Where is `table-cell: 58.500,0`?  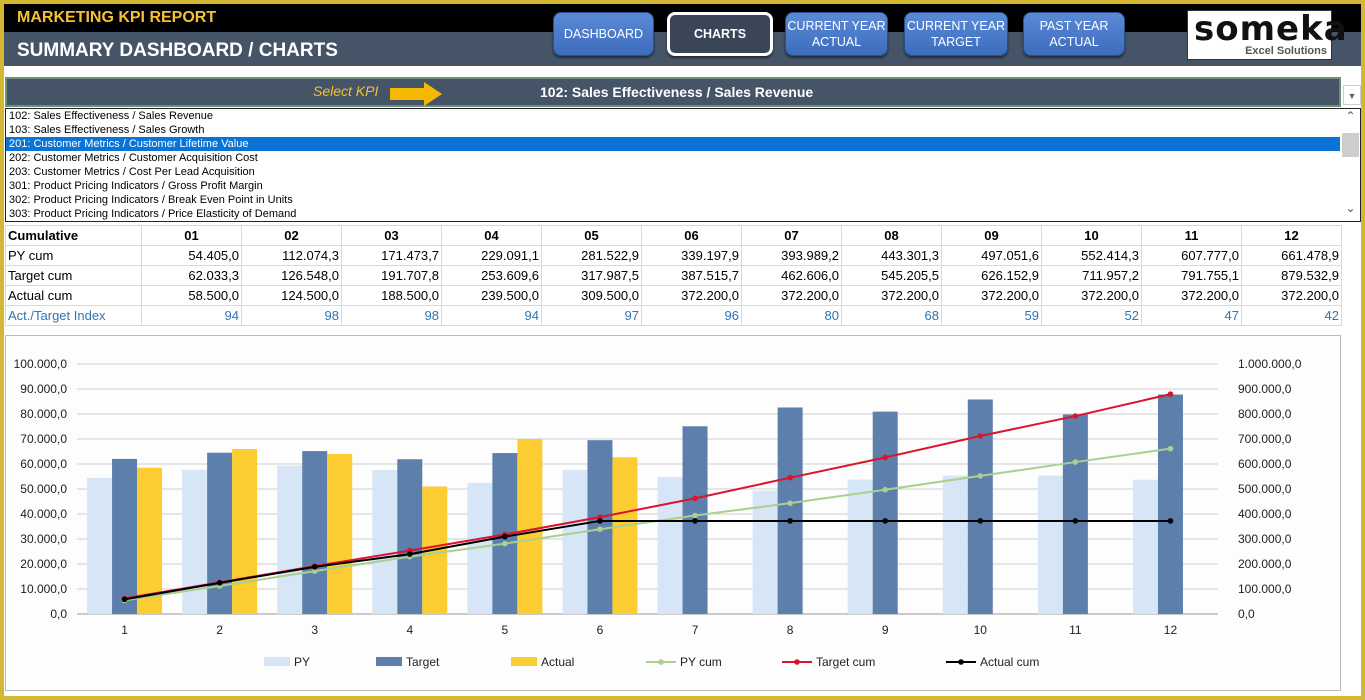 table-cell: 58.500,0 is located at coordinates (191, 295).